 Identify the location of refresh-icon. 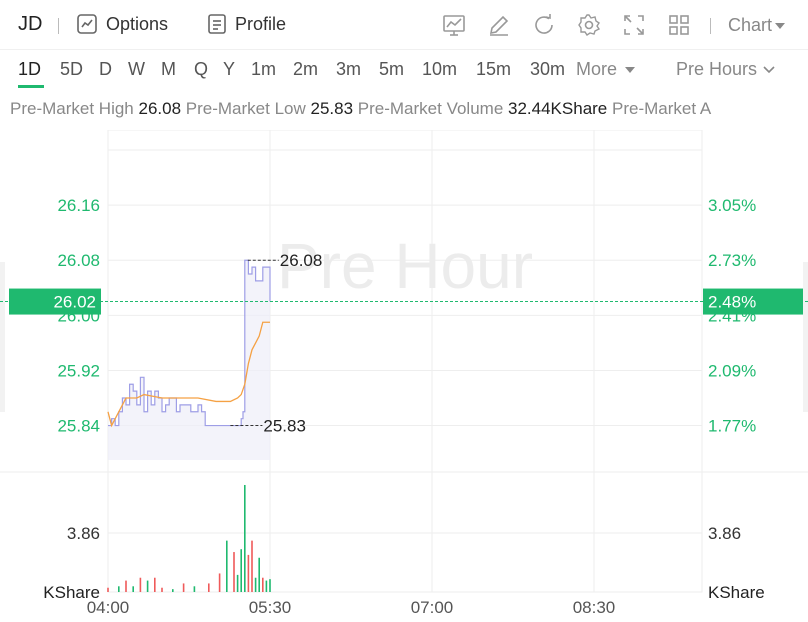
(544, 25).